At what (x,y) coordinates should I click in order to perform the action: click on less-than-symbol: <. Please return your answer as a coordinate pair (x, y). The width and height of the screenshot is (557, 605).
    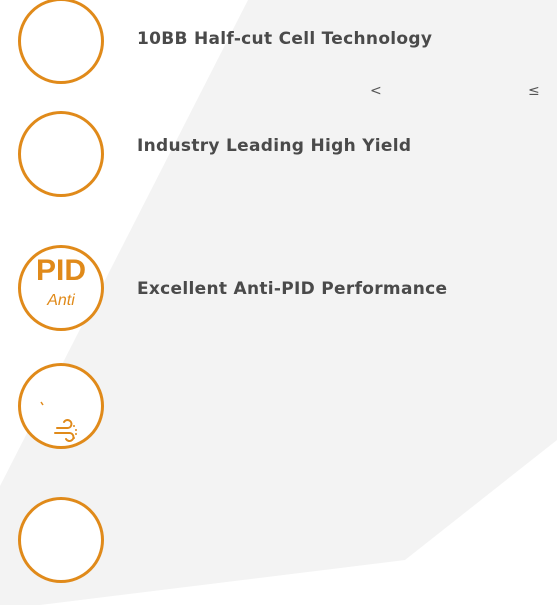
    Looking at the image, I should click on (376, 91).